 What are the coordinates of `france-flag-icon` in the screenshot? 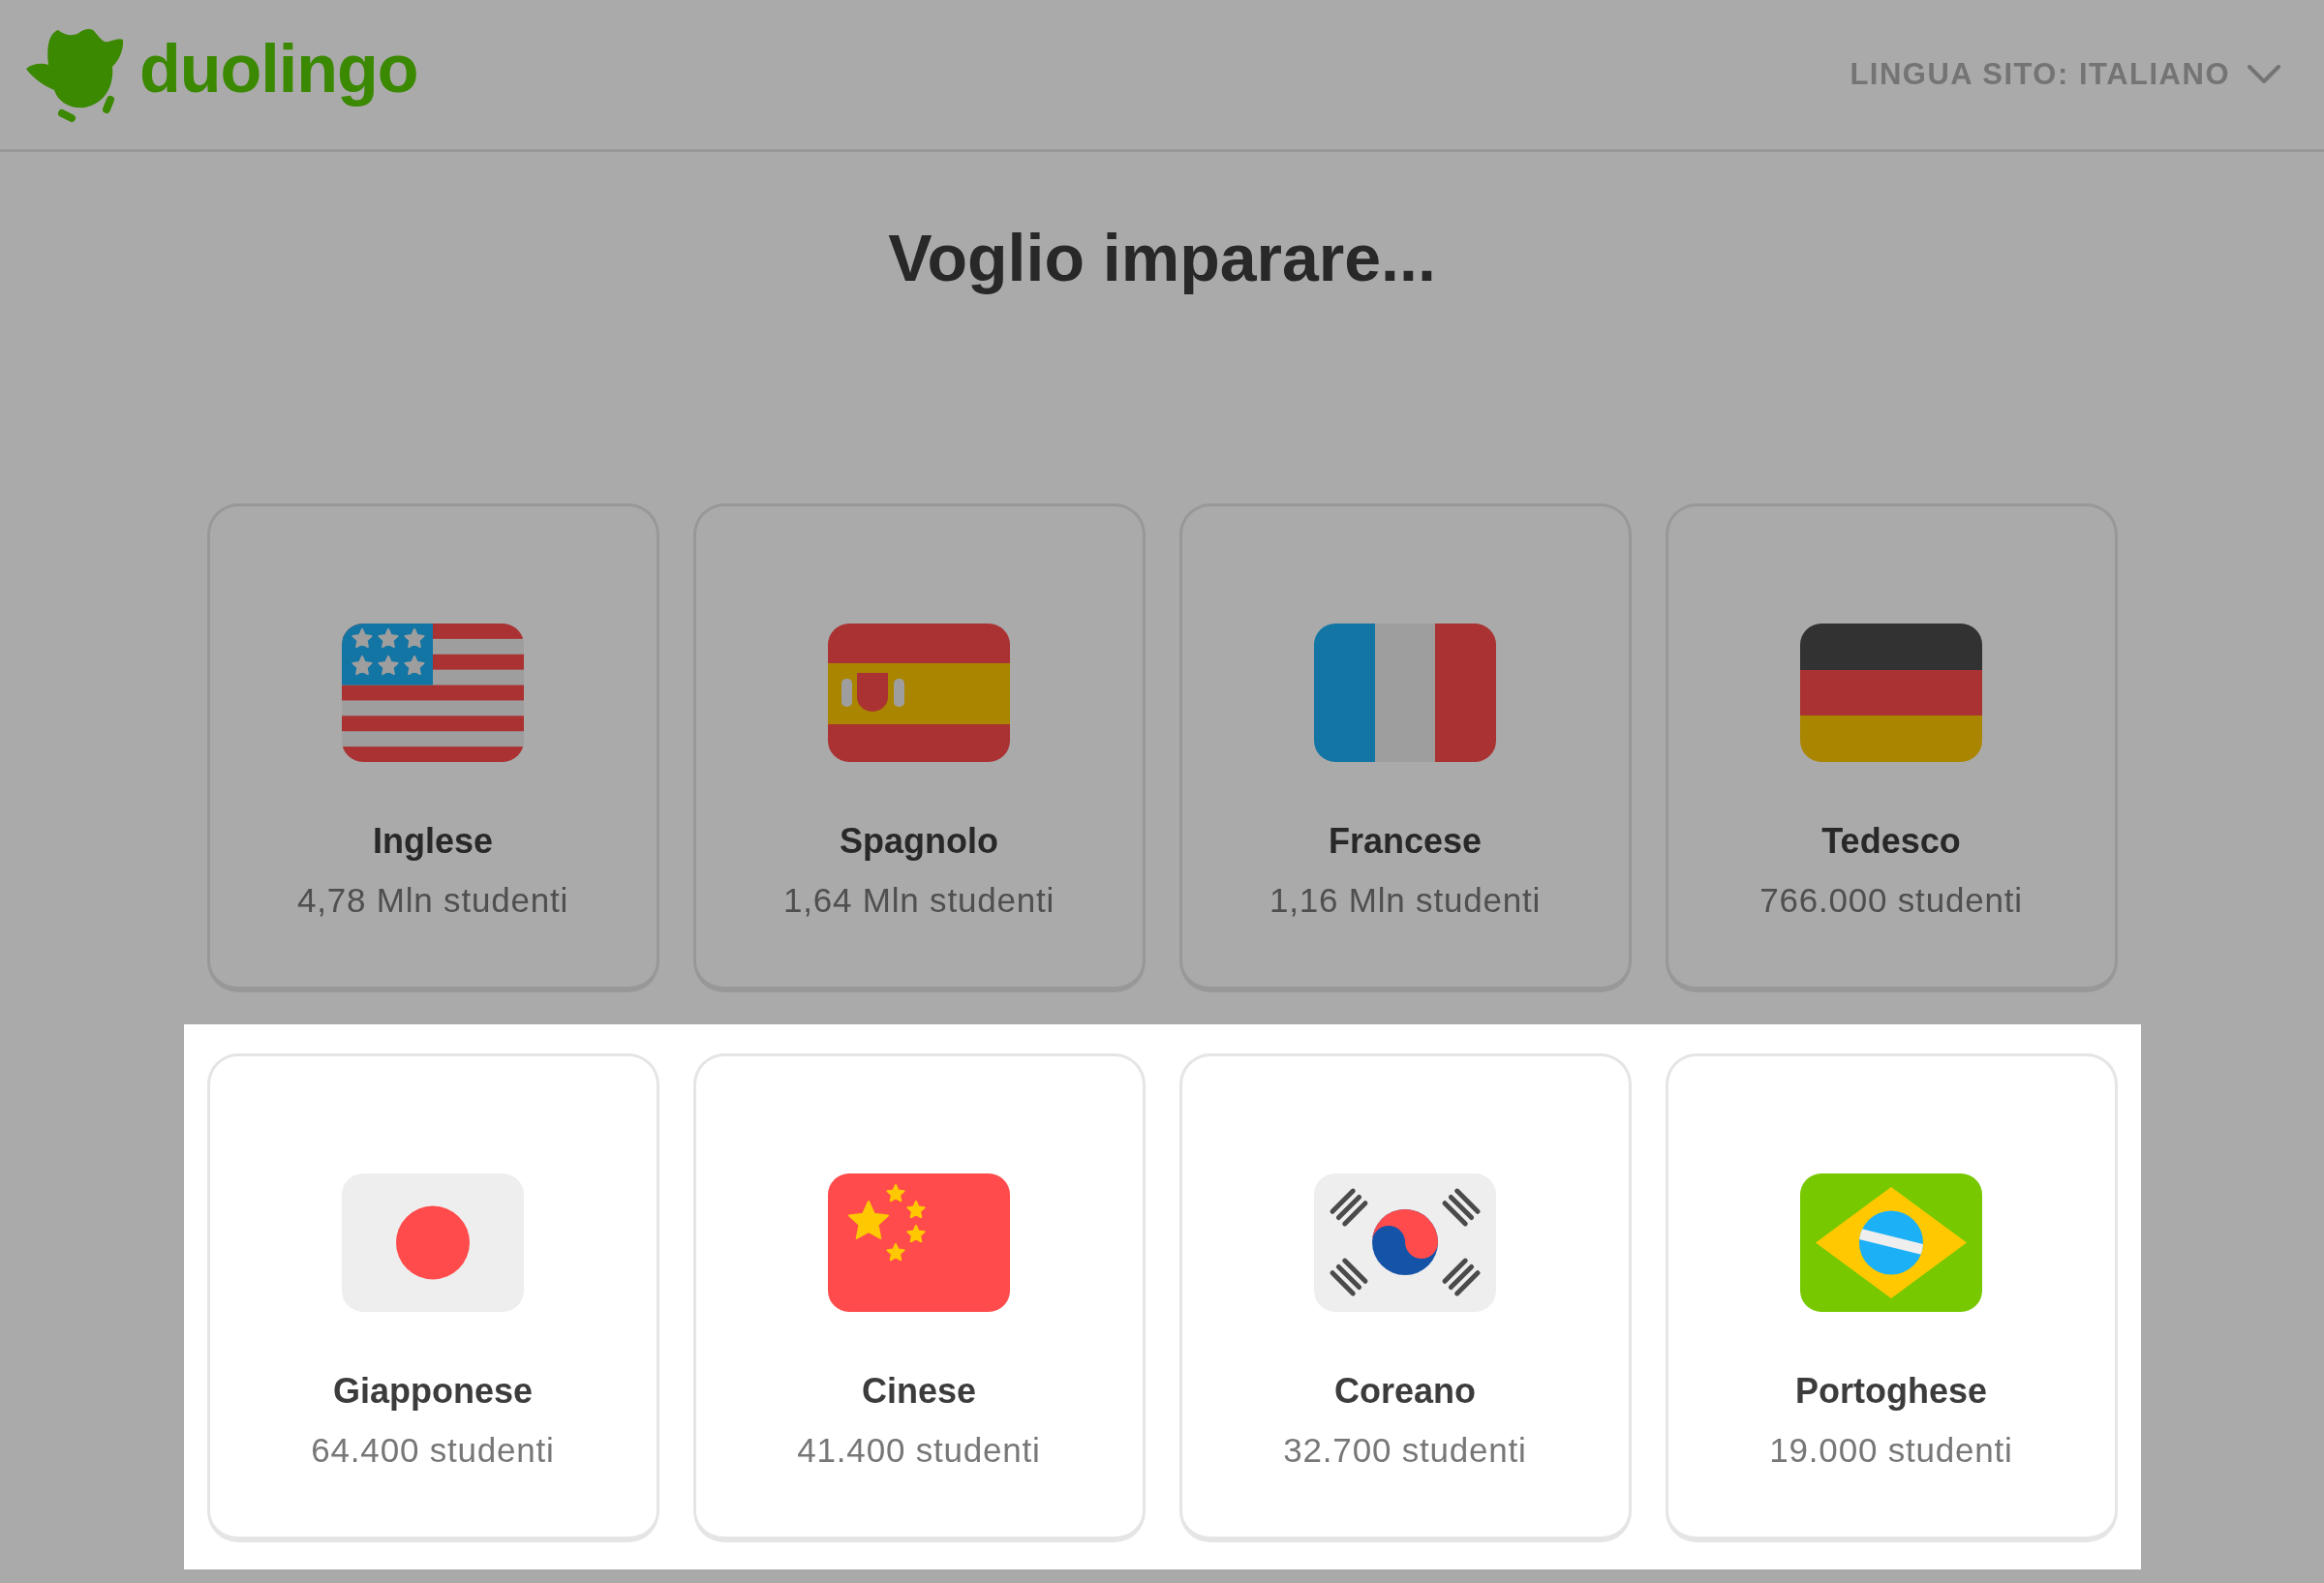 It's located at (1405, 693).